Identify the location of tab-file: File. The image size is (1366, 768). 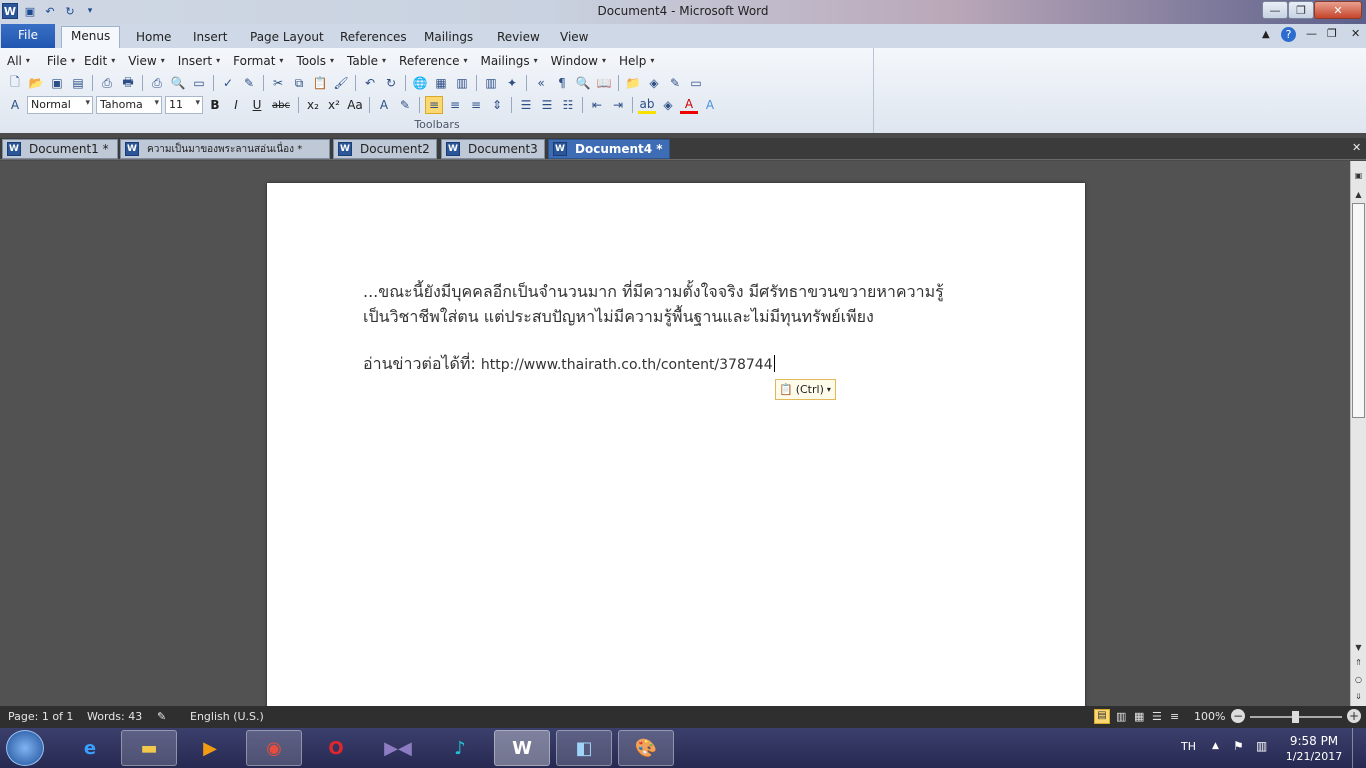
(28, 36).